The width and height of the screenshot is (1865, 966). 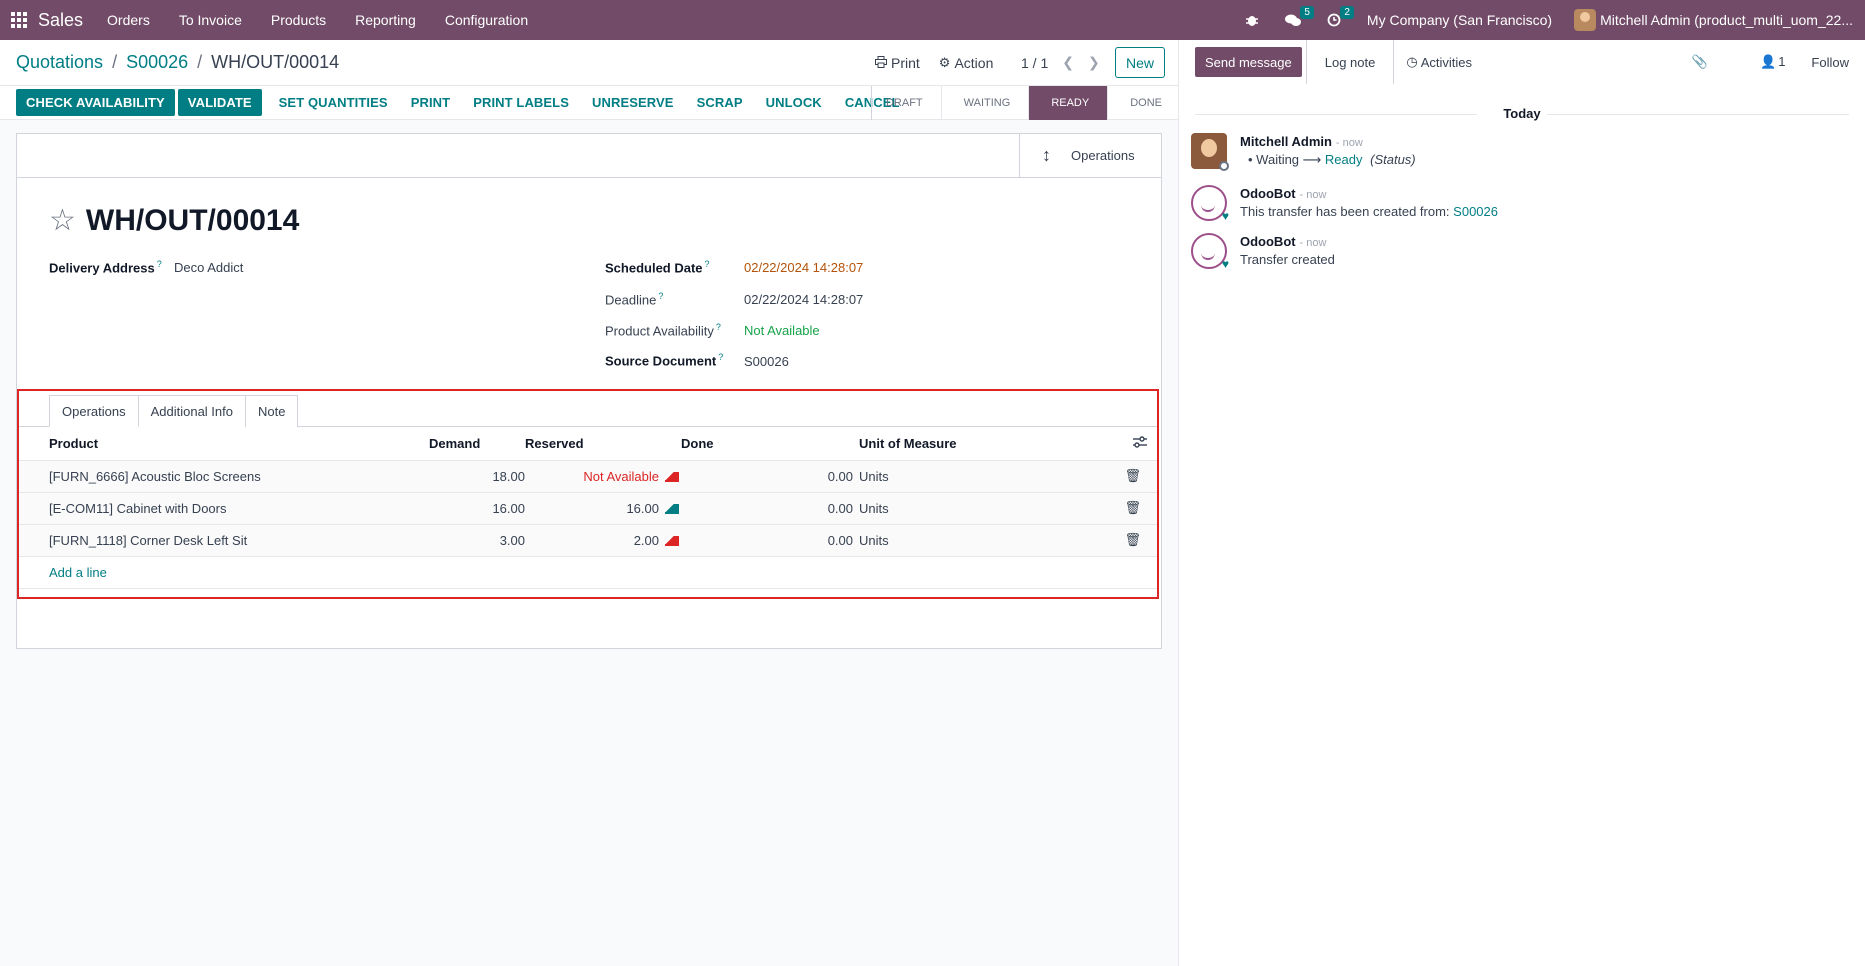 I want to click on stage-ready: READY, so click(x=1068, y=103).